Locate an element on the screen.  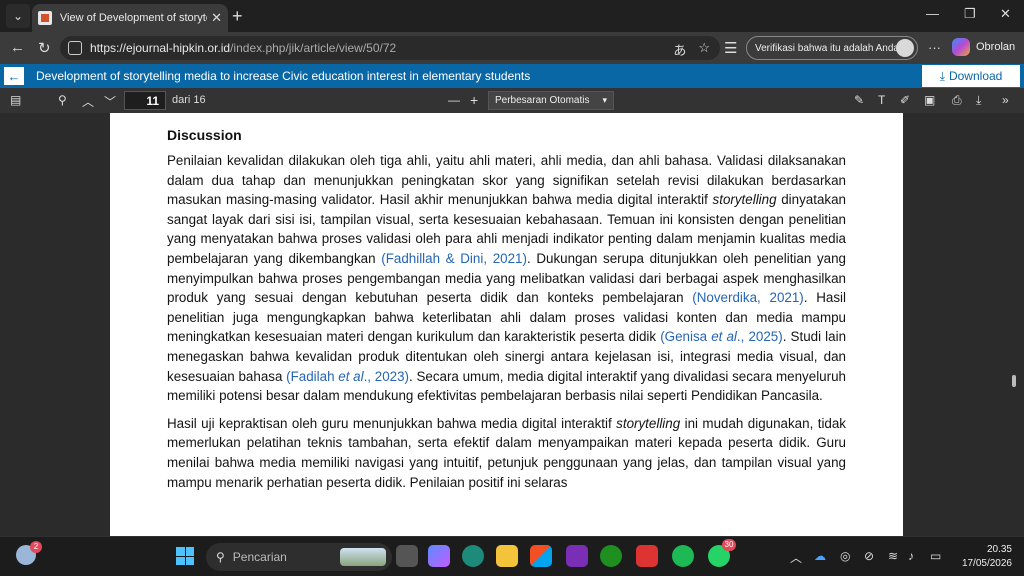
instagram-icon is located at coordinates (577, 556).